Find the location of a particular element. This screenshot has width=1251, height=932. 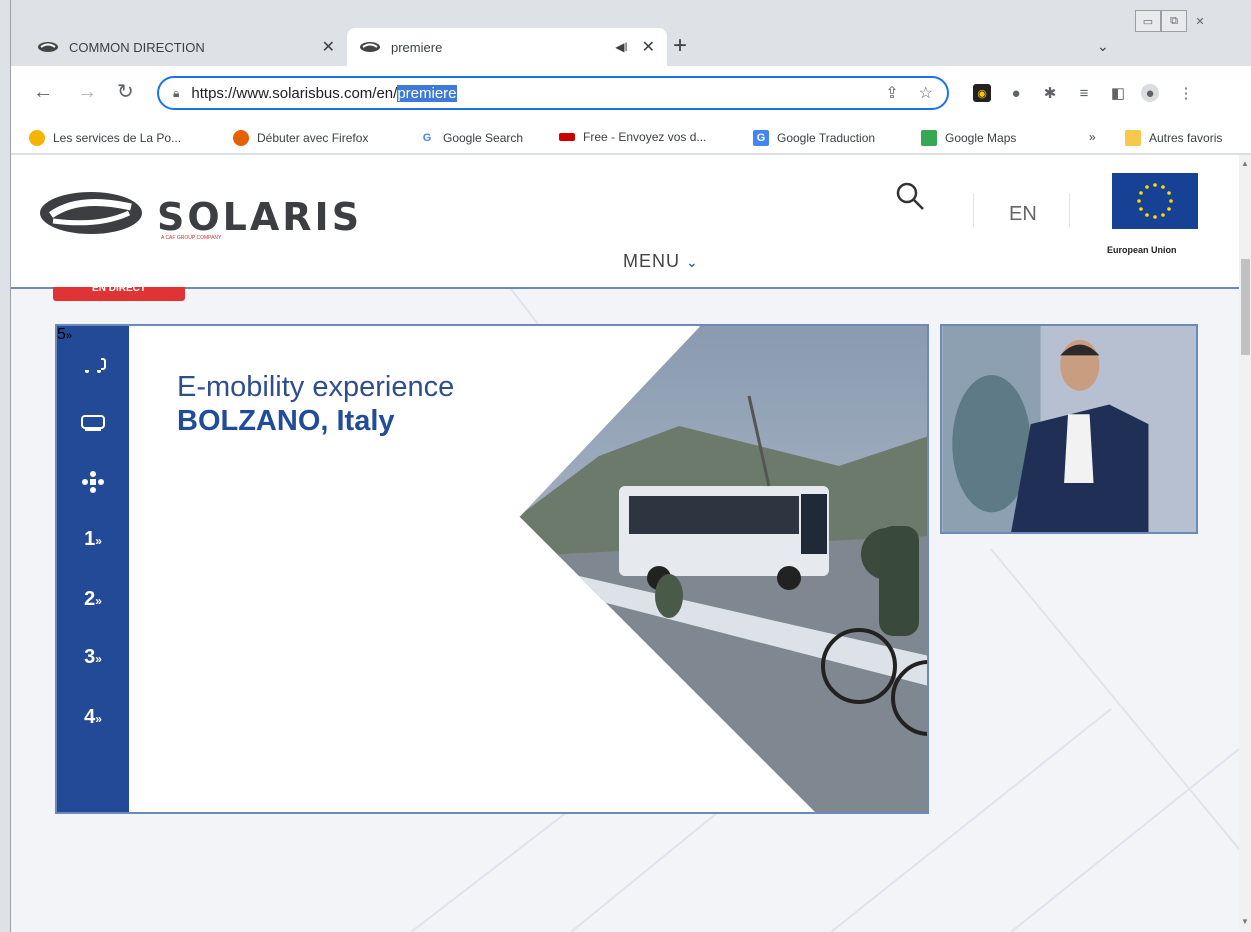

rail-number: 2 is located at coordinates (90, 599).